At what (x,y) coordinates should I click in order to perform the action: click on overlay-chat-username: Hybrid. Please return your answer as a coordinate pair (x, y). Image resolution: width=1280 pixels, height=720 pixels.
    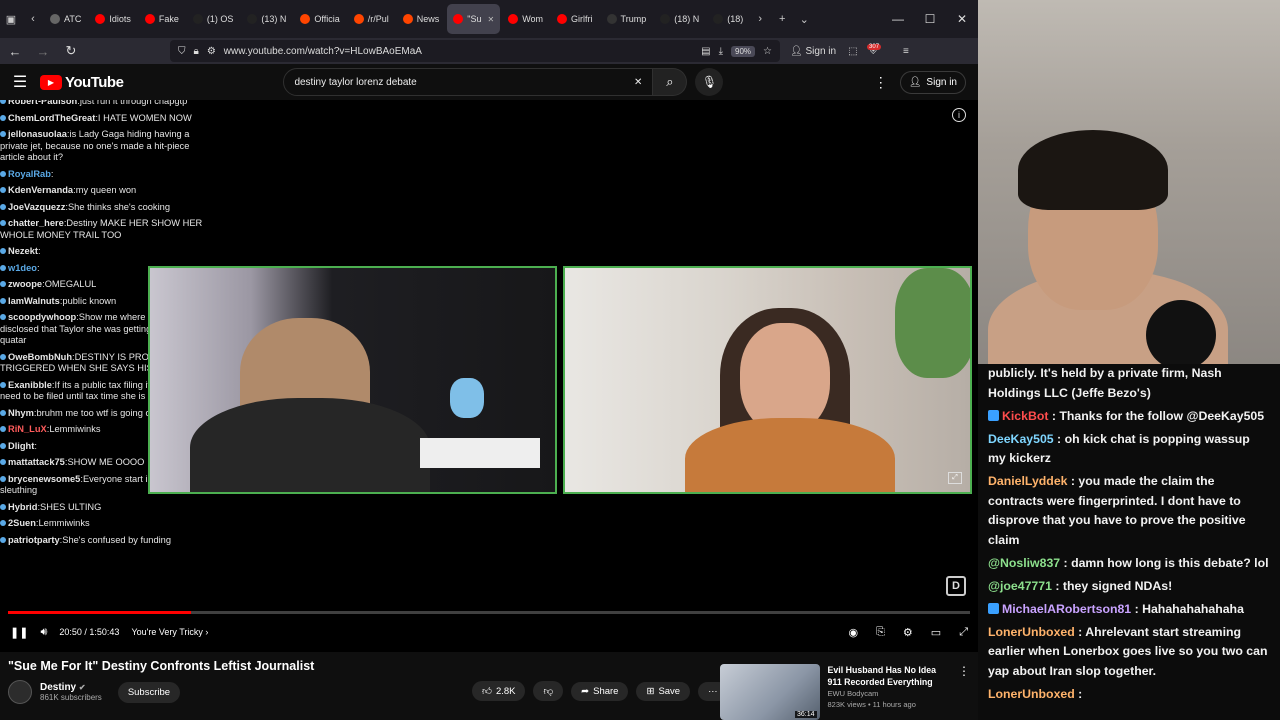
    Looking at the image, I should click on (23, 506).